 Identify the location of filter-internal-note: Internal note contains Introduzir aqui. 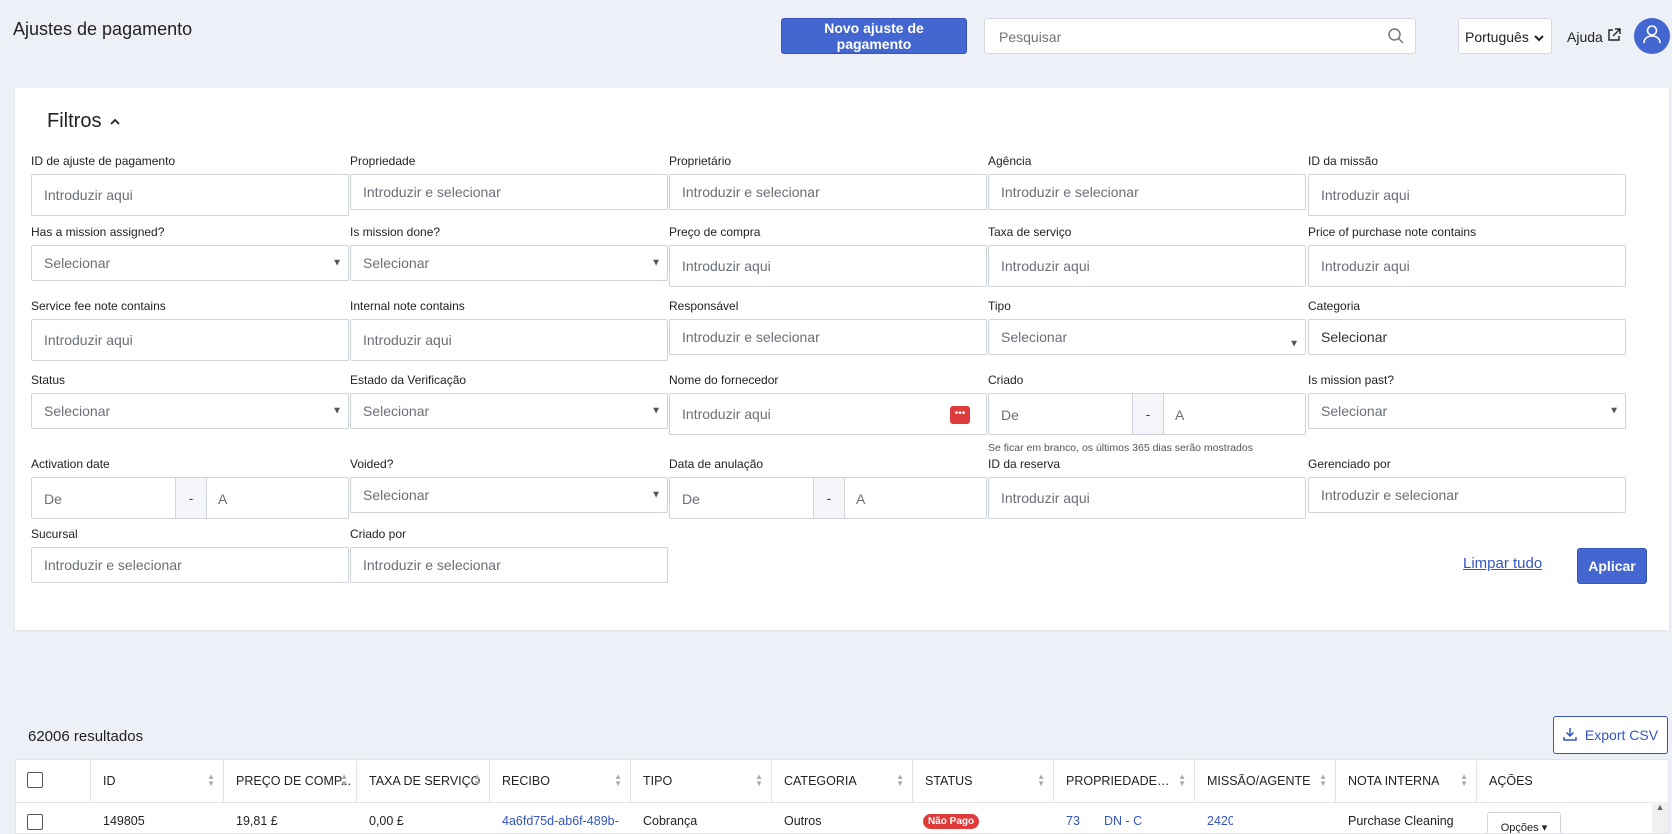
(509, 330).